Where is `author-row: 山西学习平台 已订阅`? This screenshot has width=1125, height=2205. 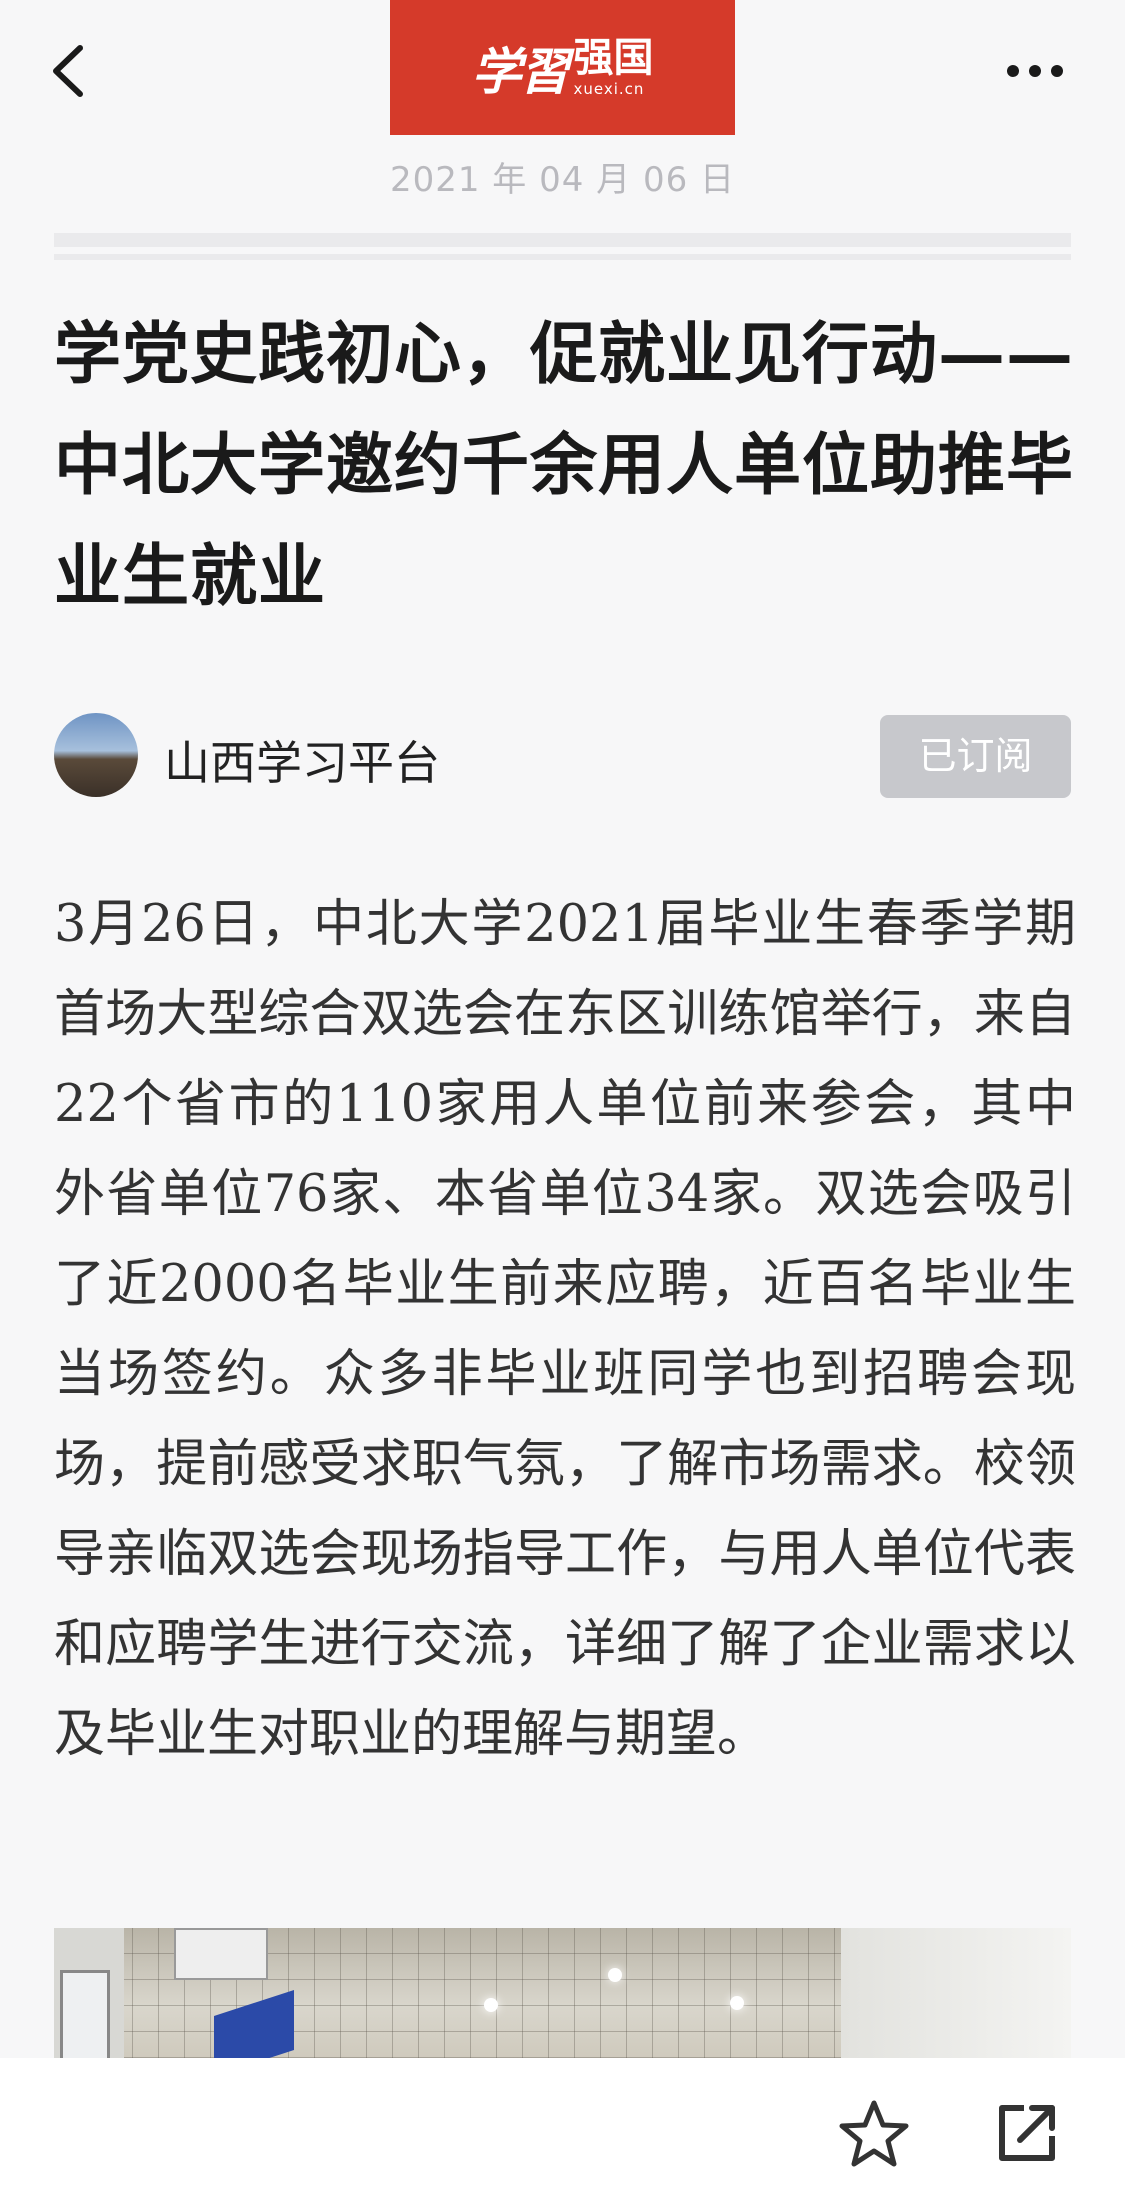 author-row: 山西学习平台 已订阅 is located at coordinates (562, 755).